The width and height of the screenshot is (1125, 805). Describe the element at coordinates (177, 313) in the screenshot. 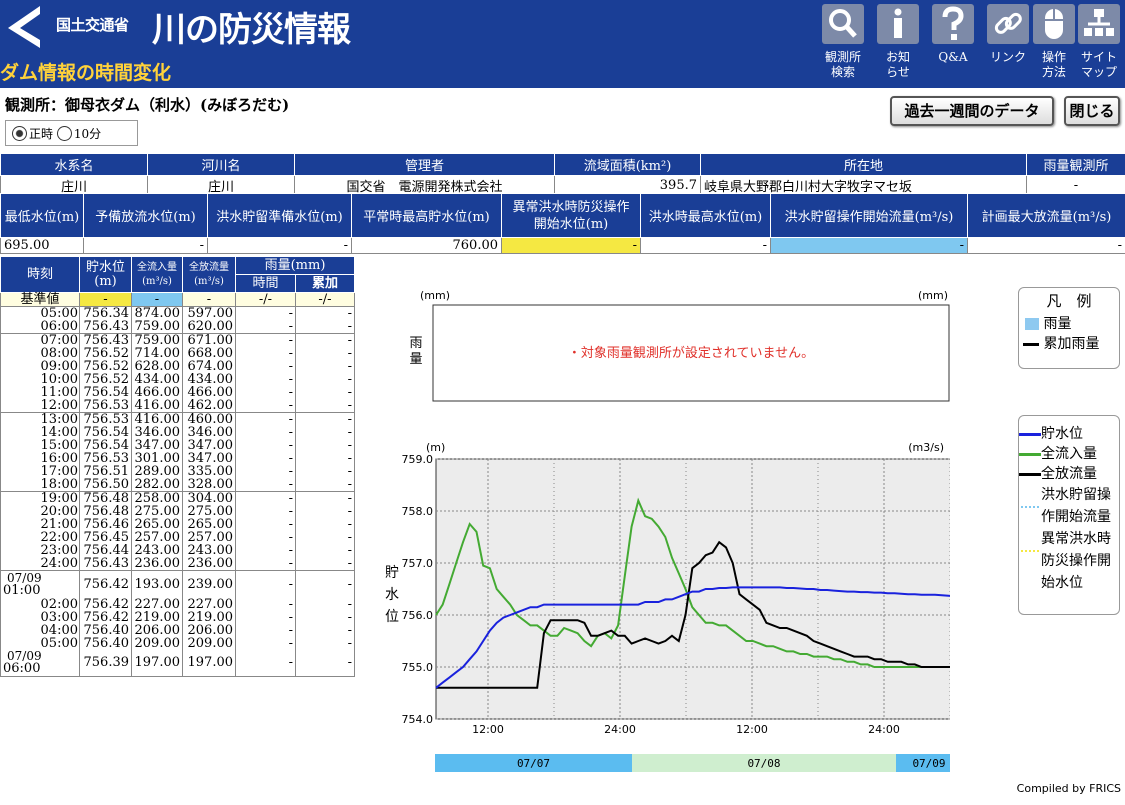

I see `table-row: 05:00 756.34 874.00 597.00- -` at that location.